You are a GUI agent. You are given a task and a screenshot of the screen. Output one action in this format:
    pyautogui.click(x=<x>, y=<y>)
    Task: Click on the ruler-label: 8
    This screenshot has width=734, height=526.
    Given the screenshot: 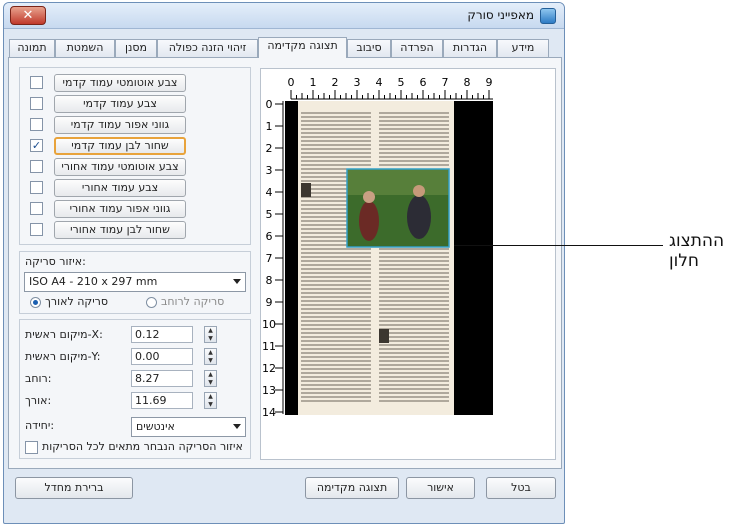 What is the action you would take?
    pyautogui.click(x=269, y=280)
    